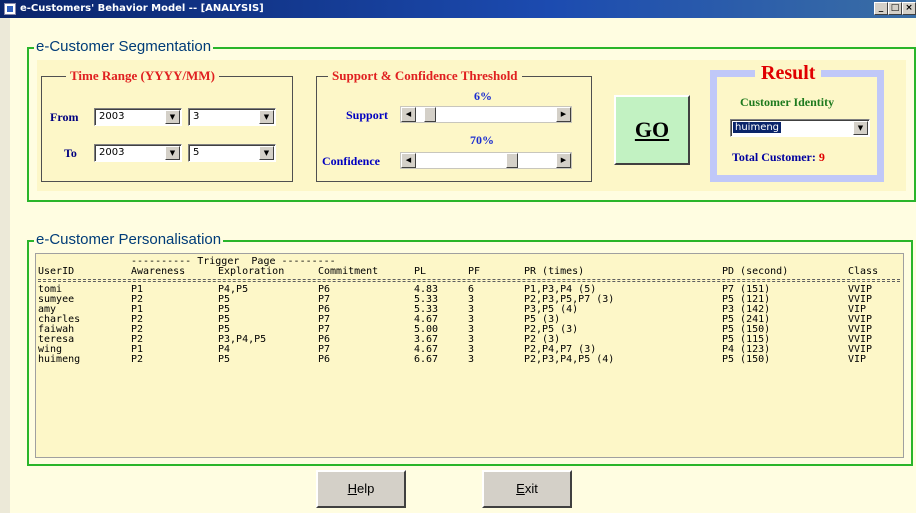 Image resolution: width=916 pixels, height=513 pixels. I want to click on confidence-percent: 70%, so click(482, 140).